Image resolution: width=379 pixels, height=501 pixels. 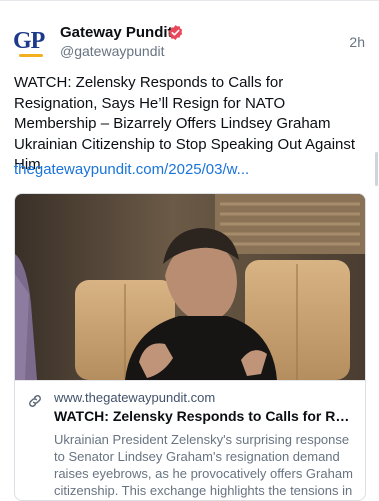 What do you see at coordinates (189, 0) in the screenshot?
I see `top-divider` at bounding box center [189, 0].